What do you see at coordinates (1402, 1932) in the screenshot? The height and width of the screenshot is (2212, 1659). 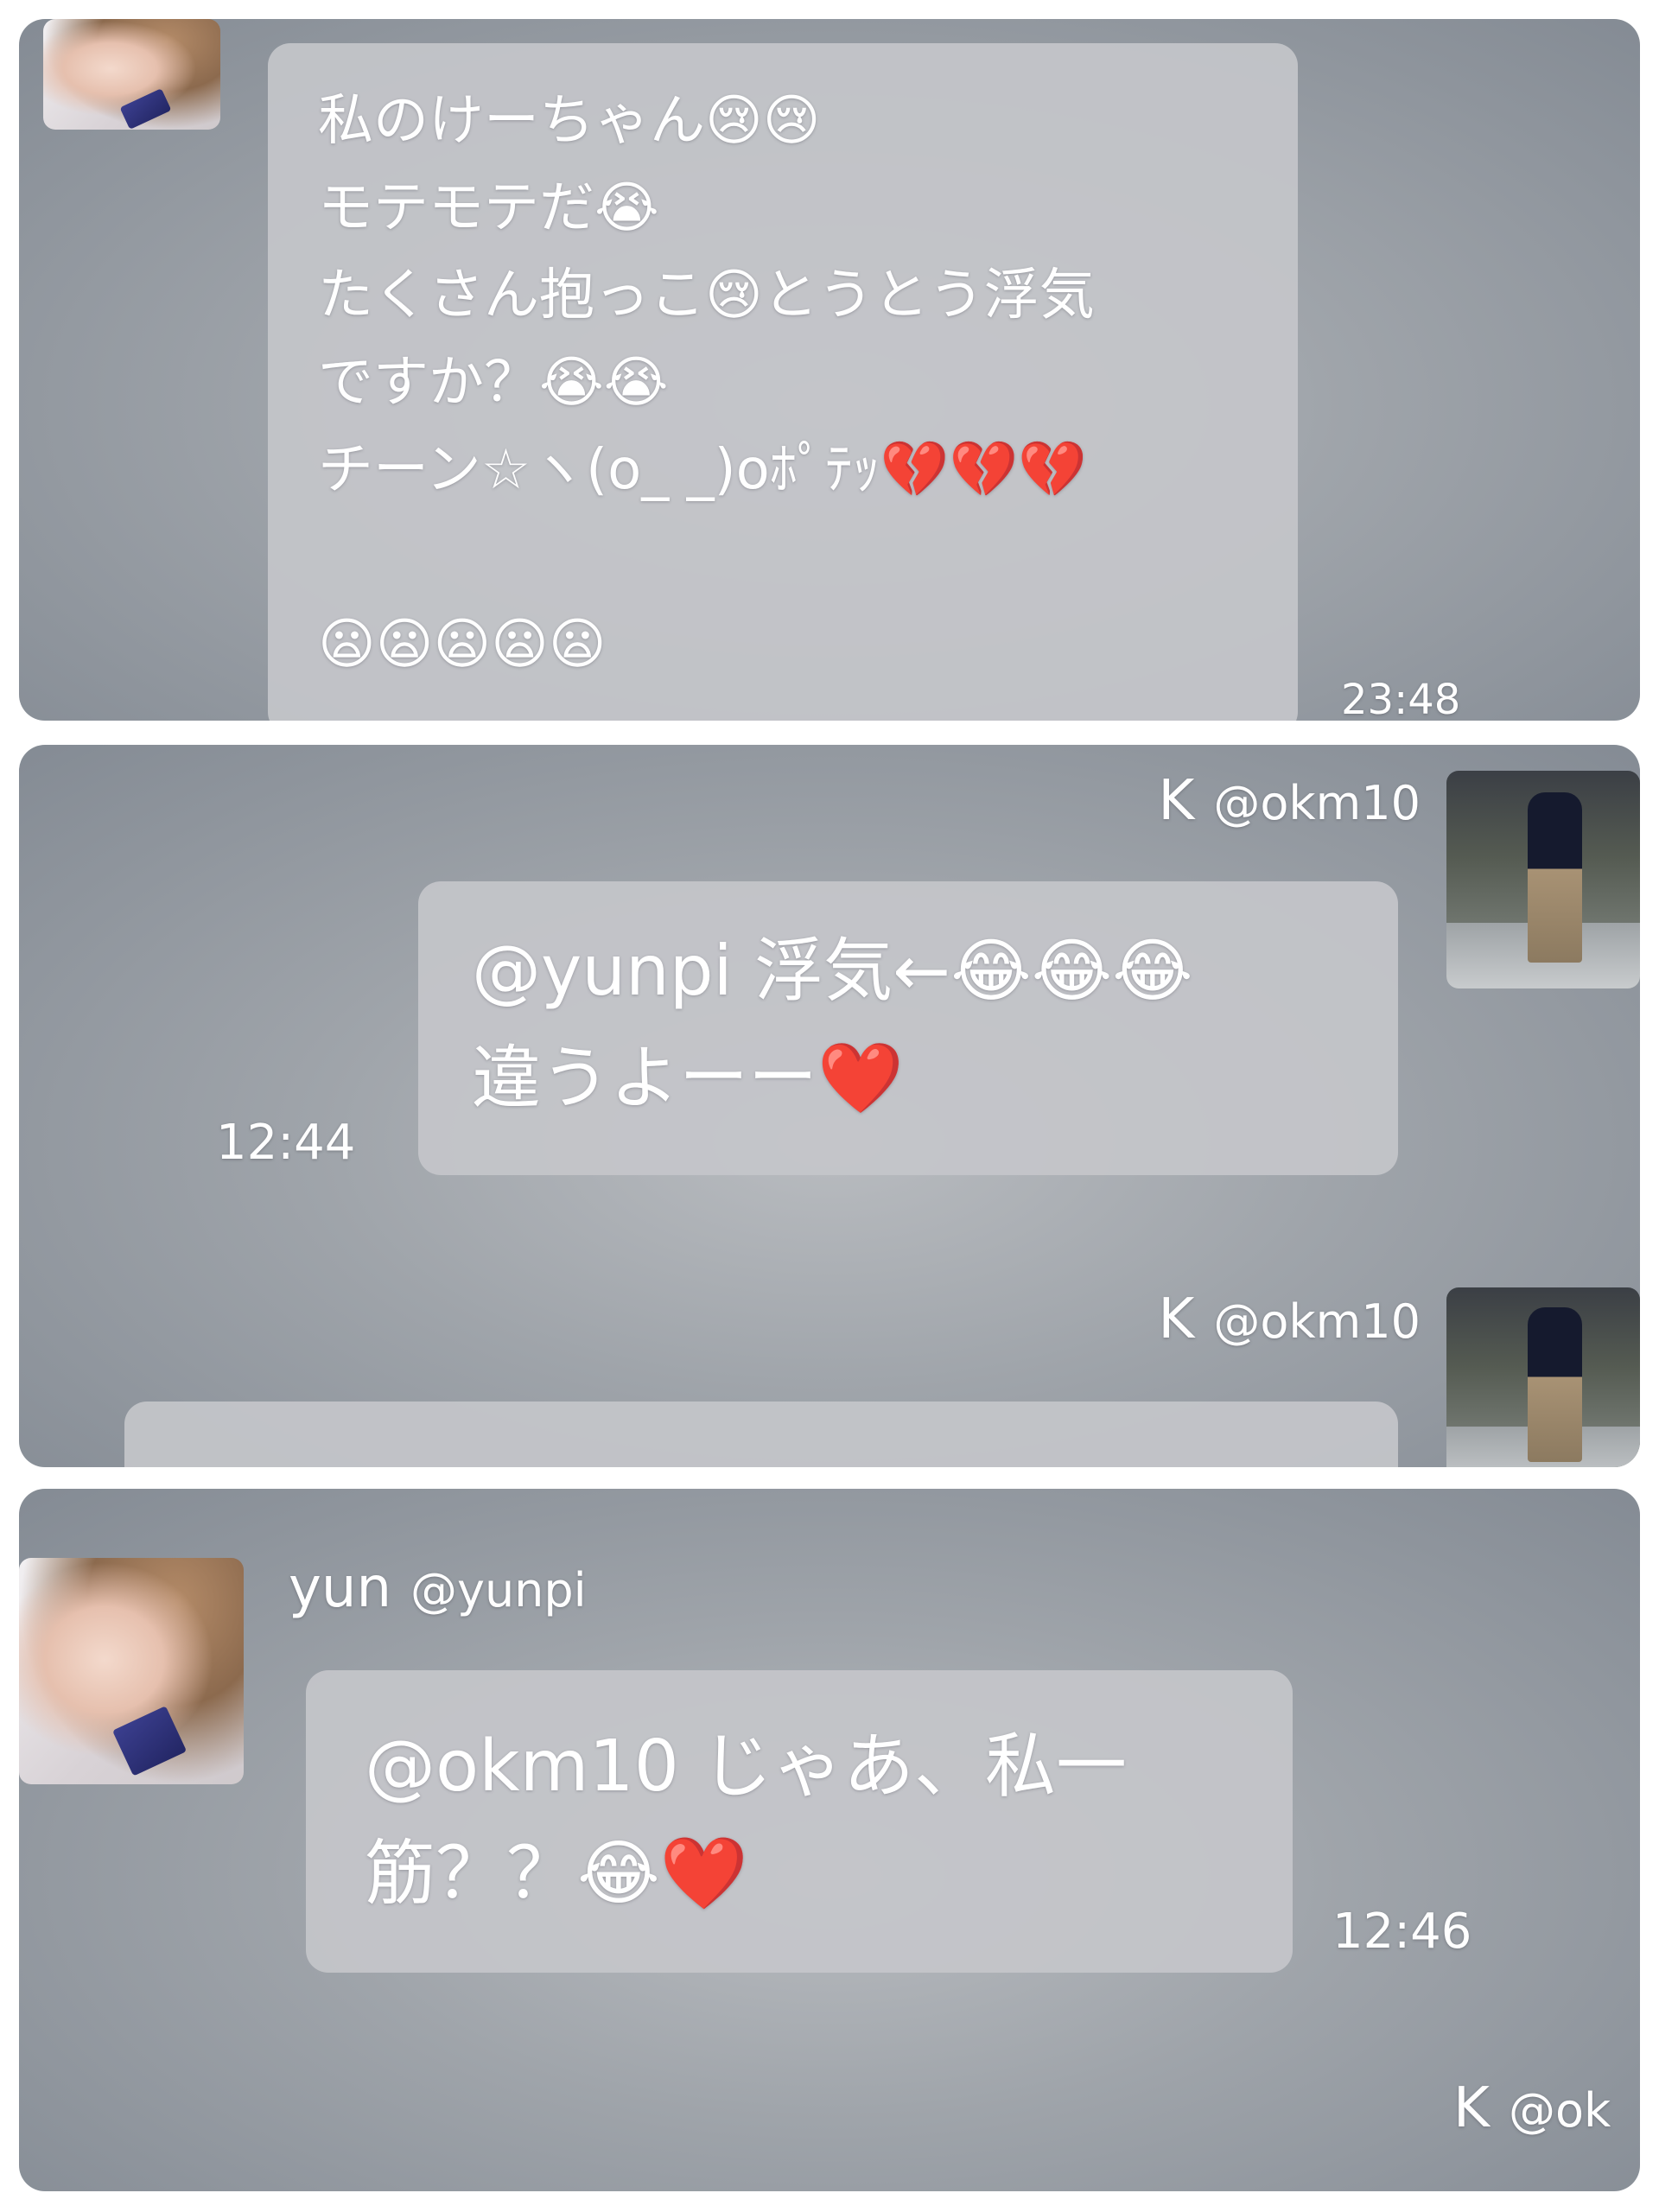 I see `message-time: 12:46` at bounding box center [1402, 1932].